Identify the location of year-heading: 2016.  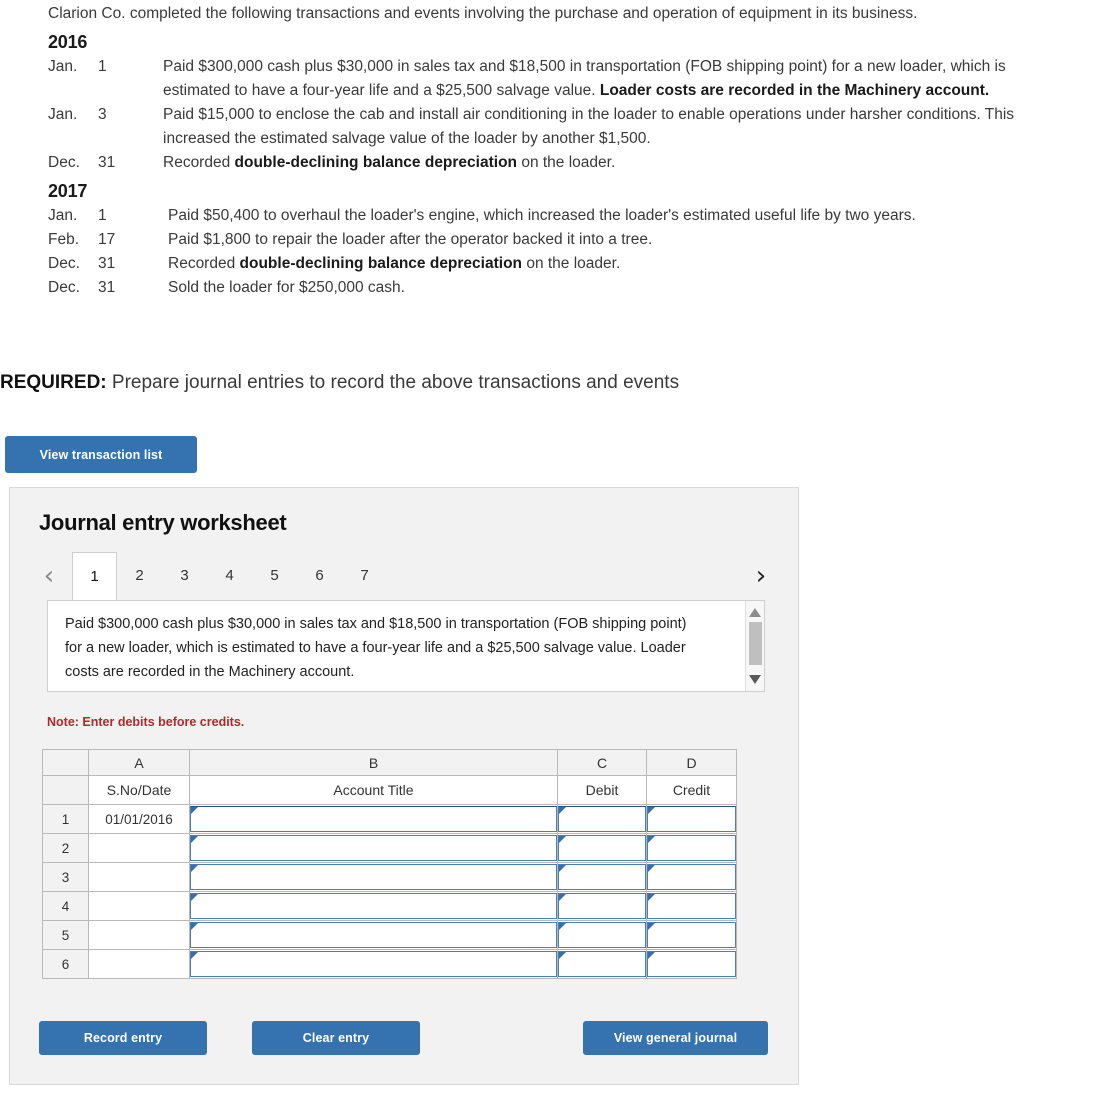
(68, 42).